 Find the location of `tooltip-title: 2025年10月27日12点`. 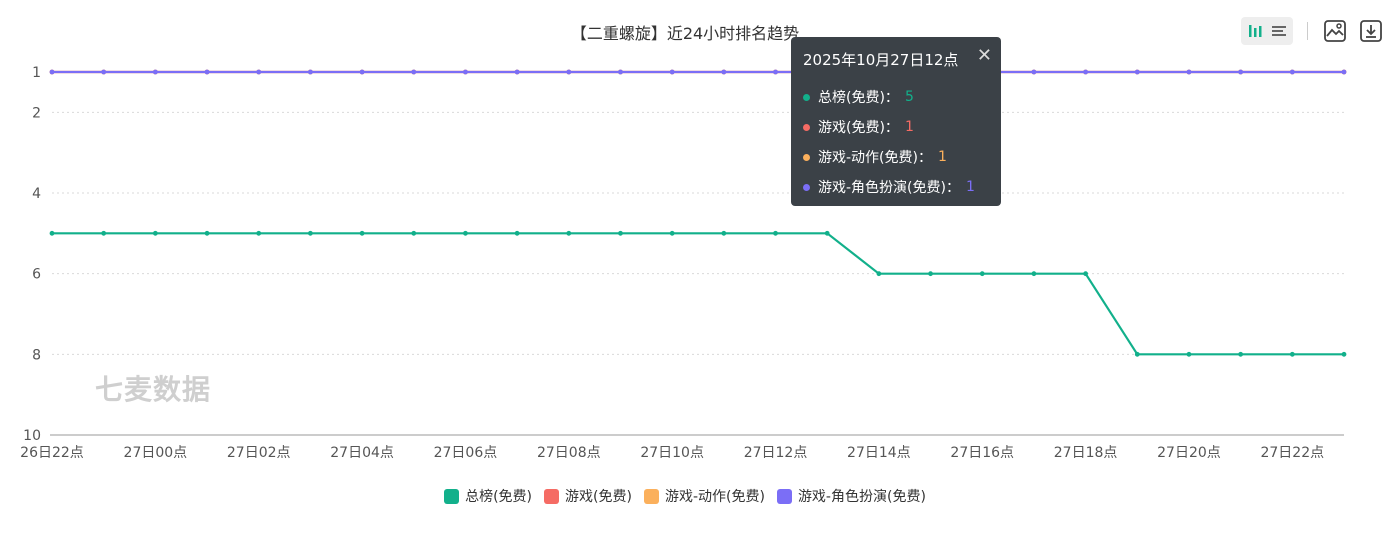

tooltip-title: 2025年10月27日12点 is located at coordinates (881, 60).